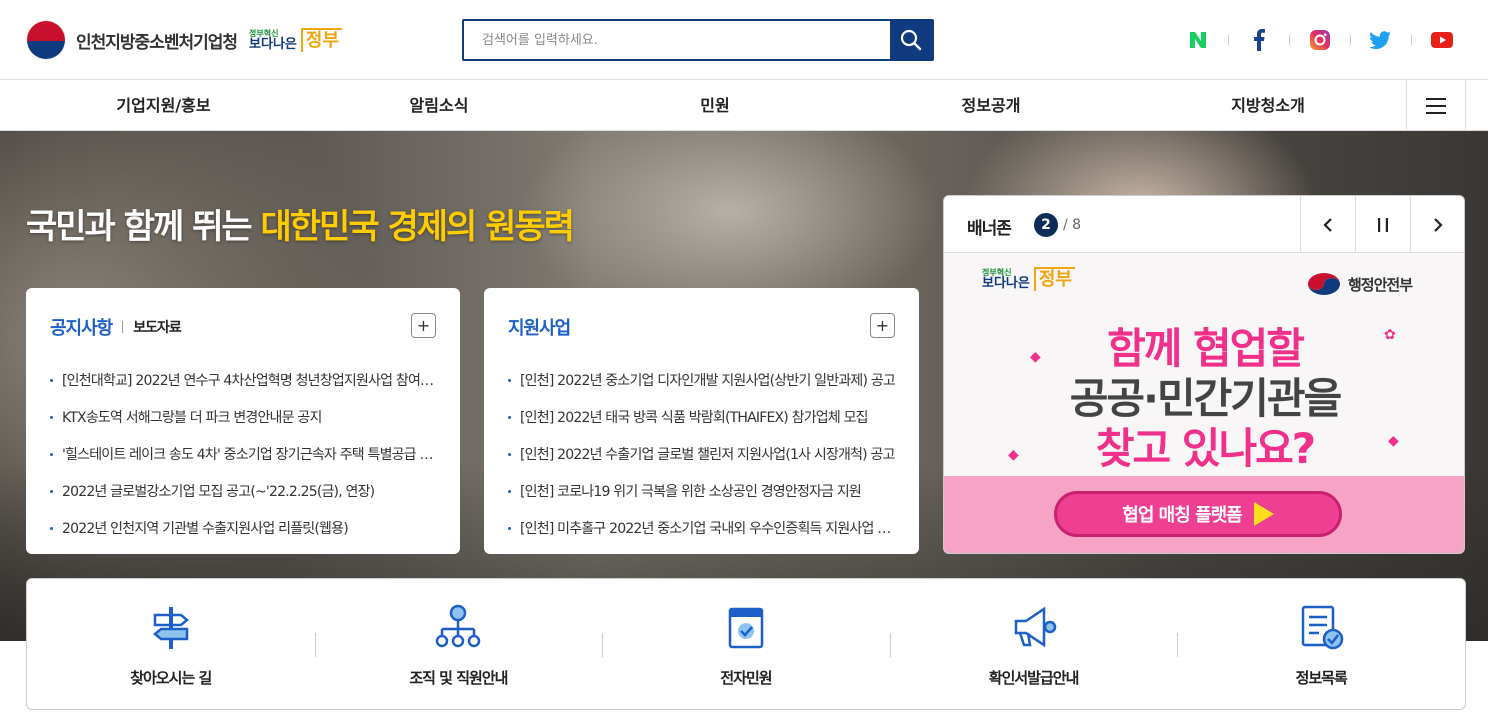 This screenshot has height=719, width=1488. I want to click on banner-pause-button, so click(1382, 224).